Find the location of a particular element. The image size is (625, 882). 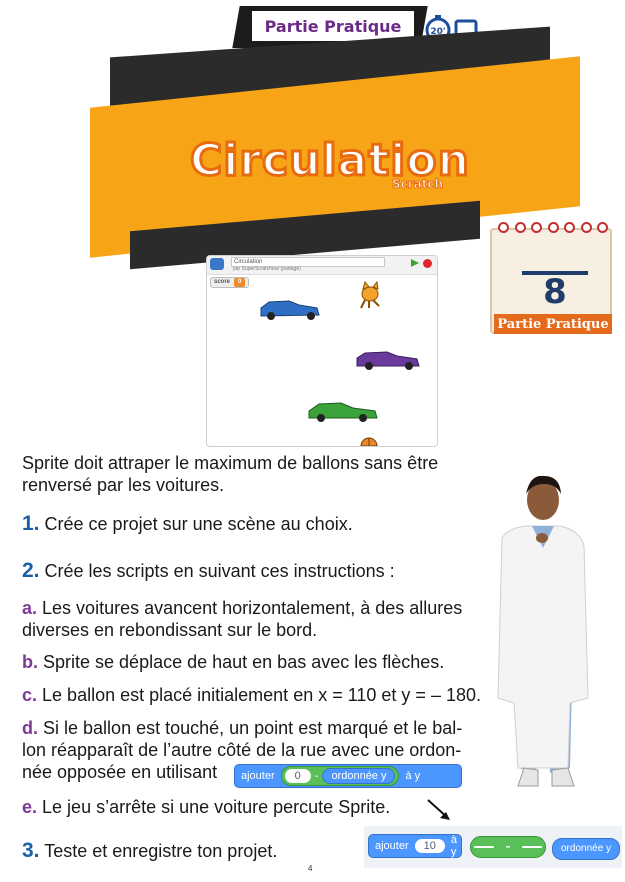

block-to-y-label: à y is located at coordinates (413, 776).